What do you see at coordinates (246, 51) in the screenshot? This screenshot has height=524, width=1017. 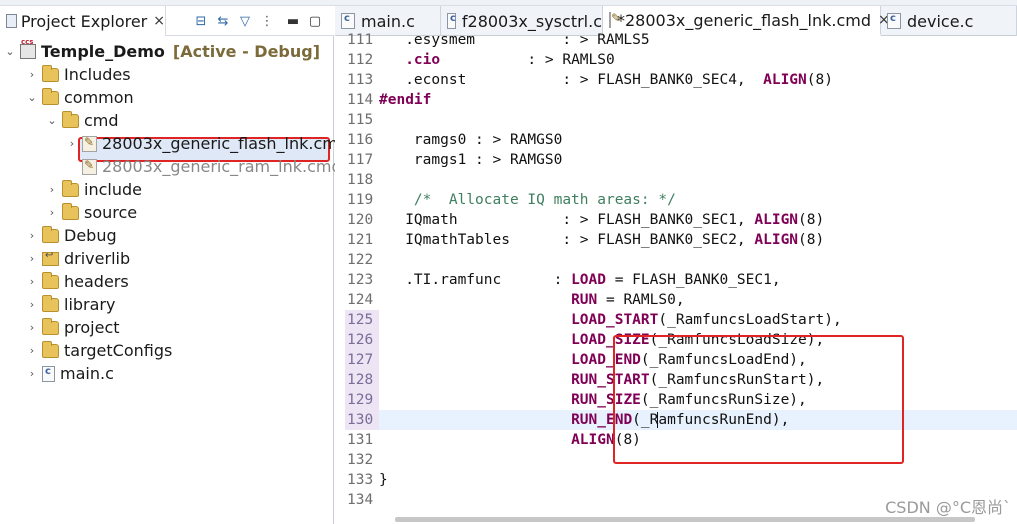 I see `project-status: [Active - Debug]` at bounding box center [246, 51].